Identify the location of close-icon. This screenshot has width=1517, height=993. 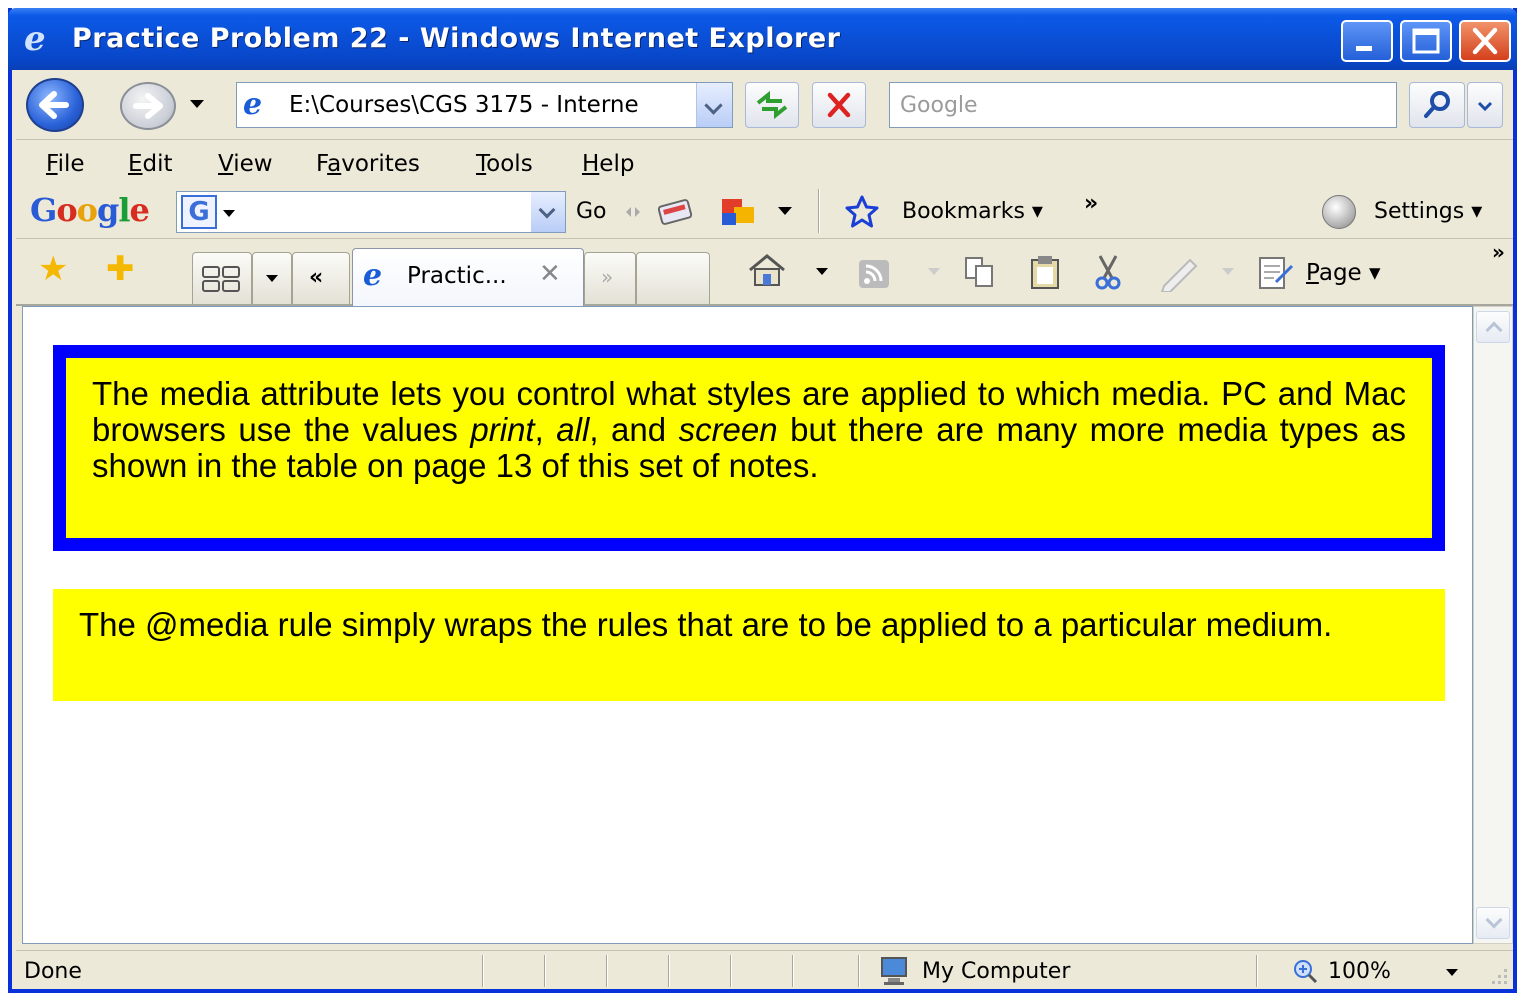
(1485, 41).